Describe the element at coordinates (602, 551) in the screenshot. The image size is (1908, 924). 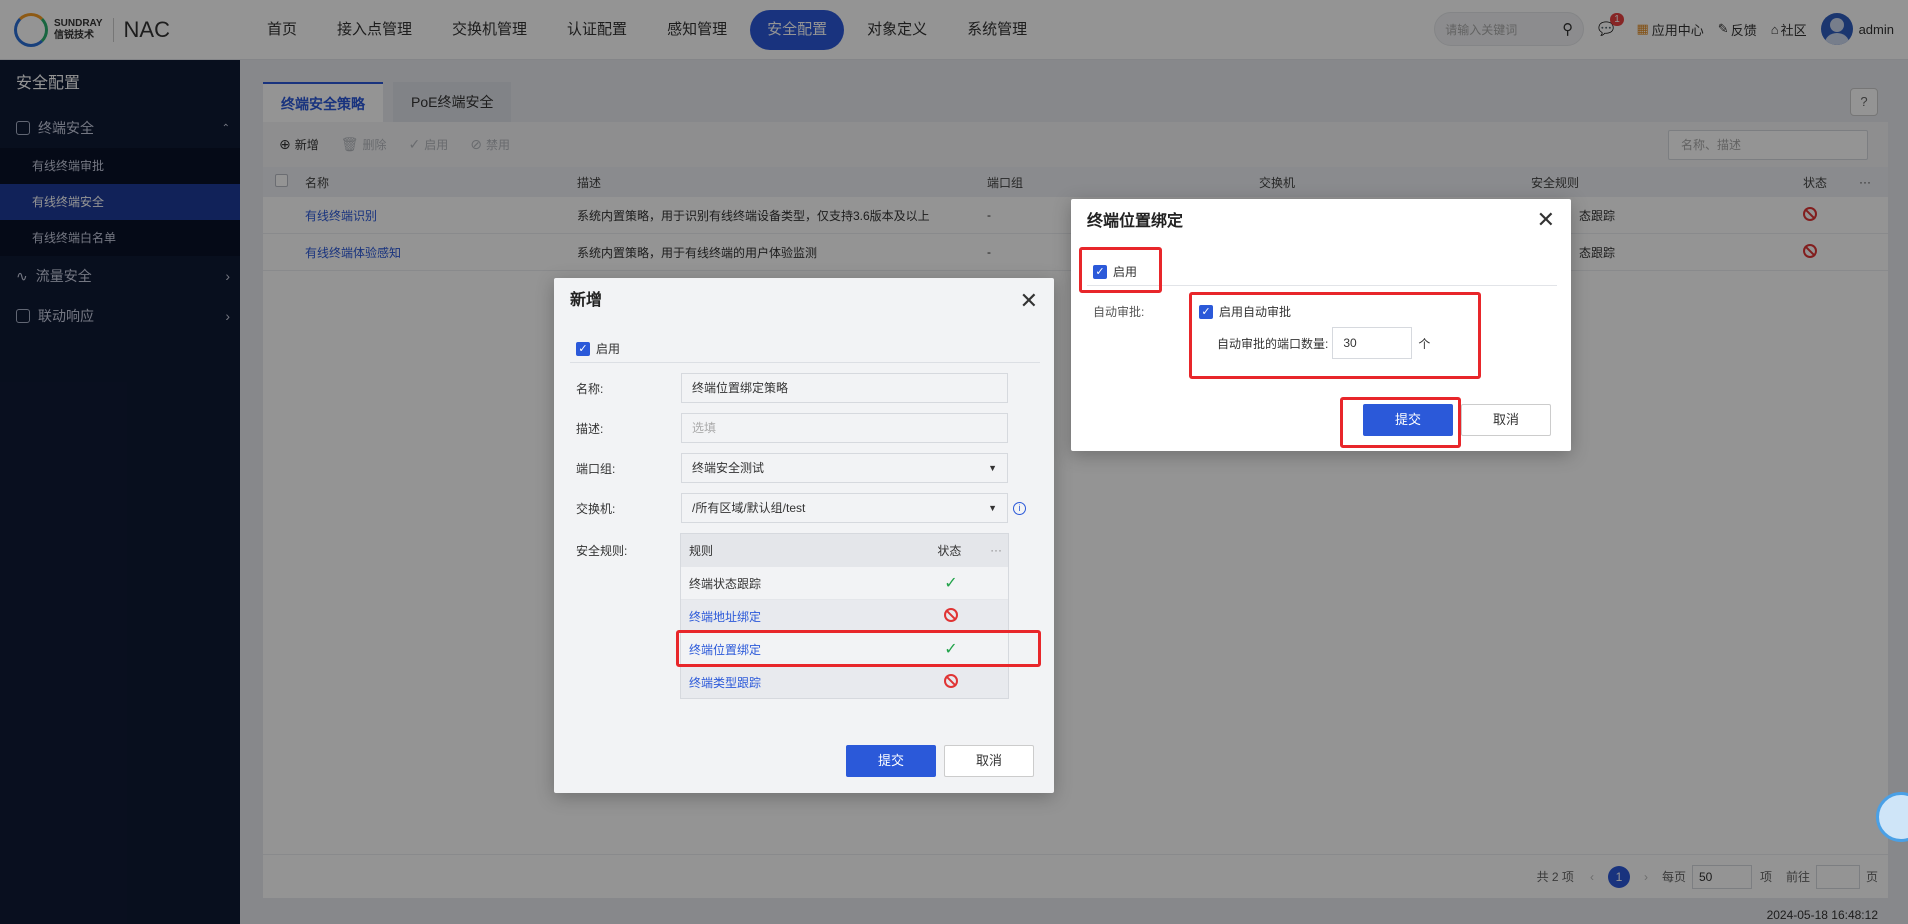
I see `rules-label: 安全规则:` at that location.